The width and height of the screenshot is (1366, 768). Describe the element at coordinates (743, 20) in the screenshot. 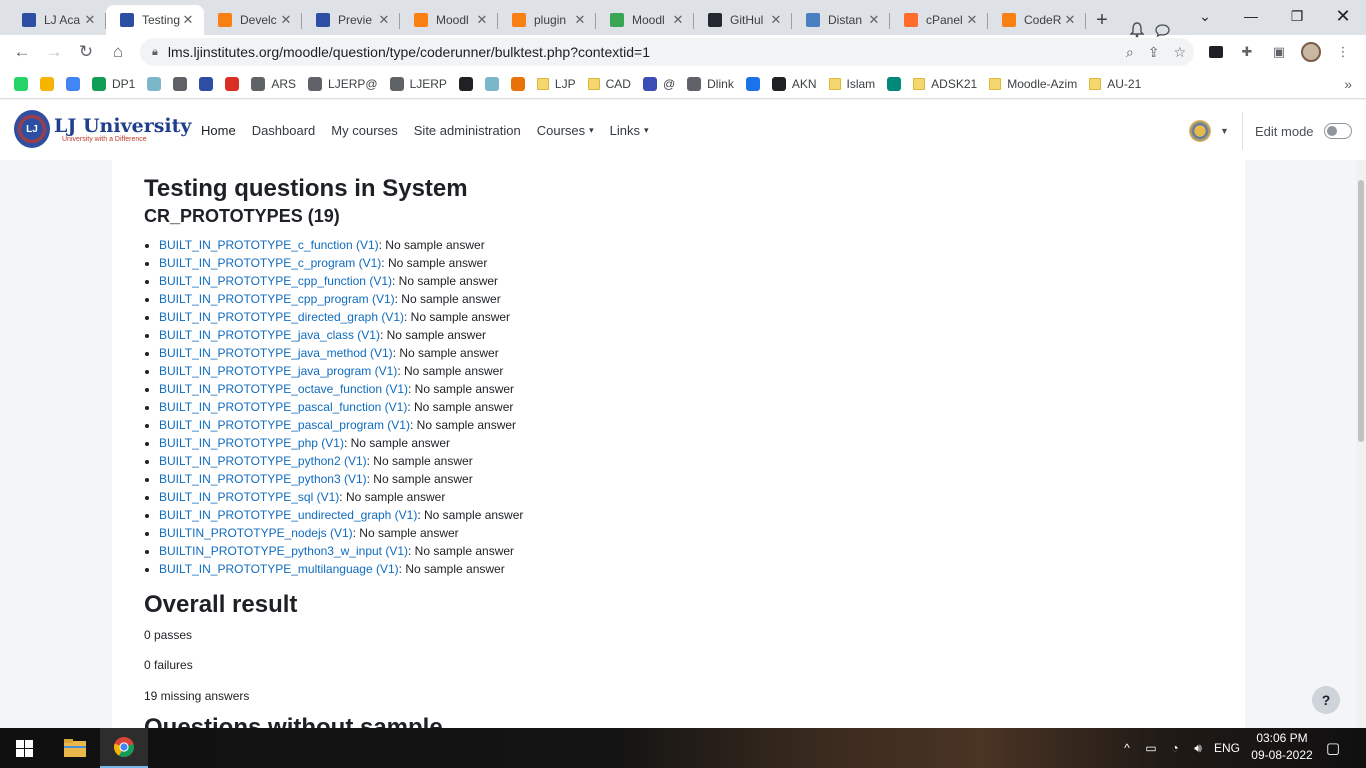

I see `browser-tab: GitHul ✕` at that location.